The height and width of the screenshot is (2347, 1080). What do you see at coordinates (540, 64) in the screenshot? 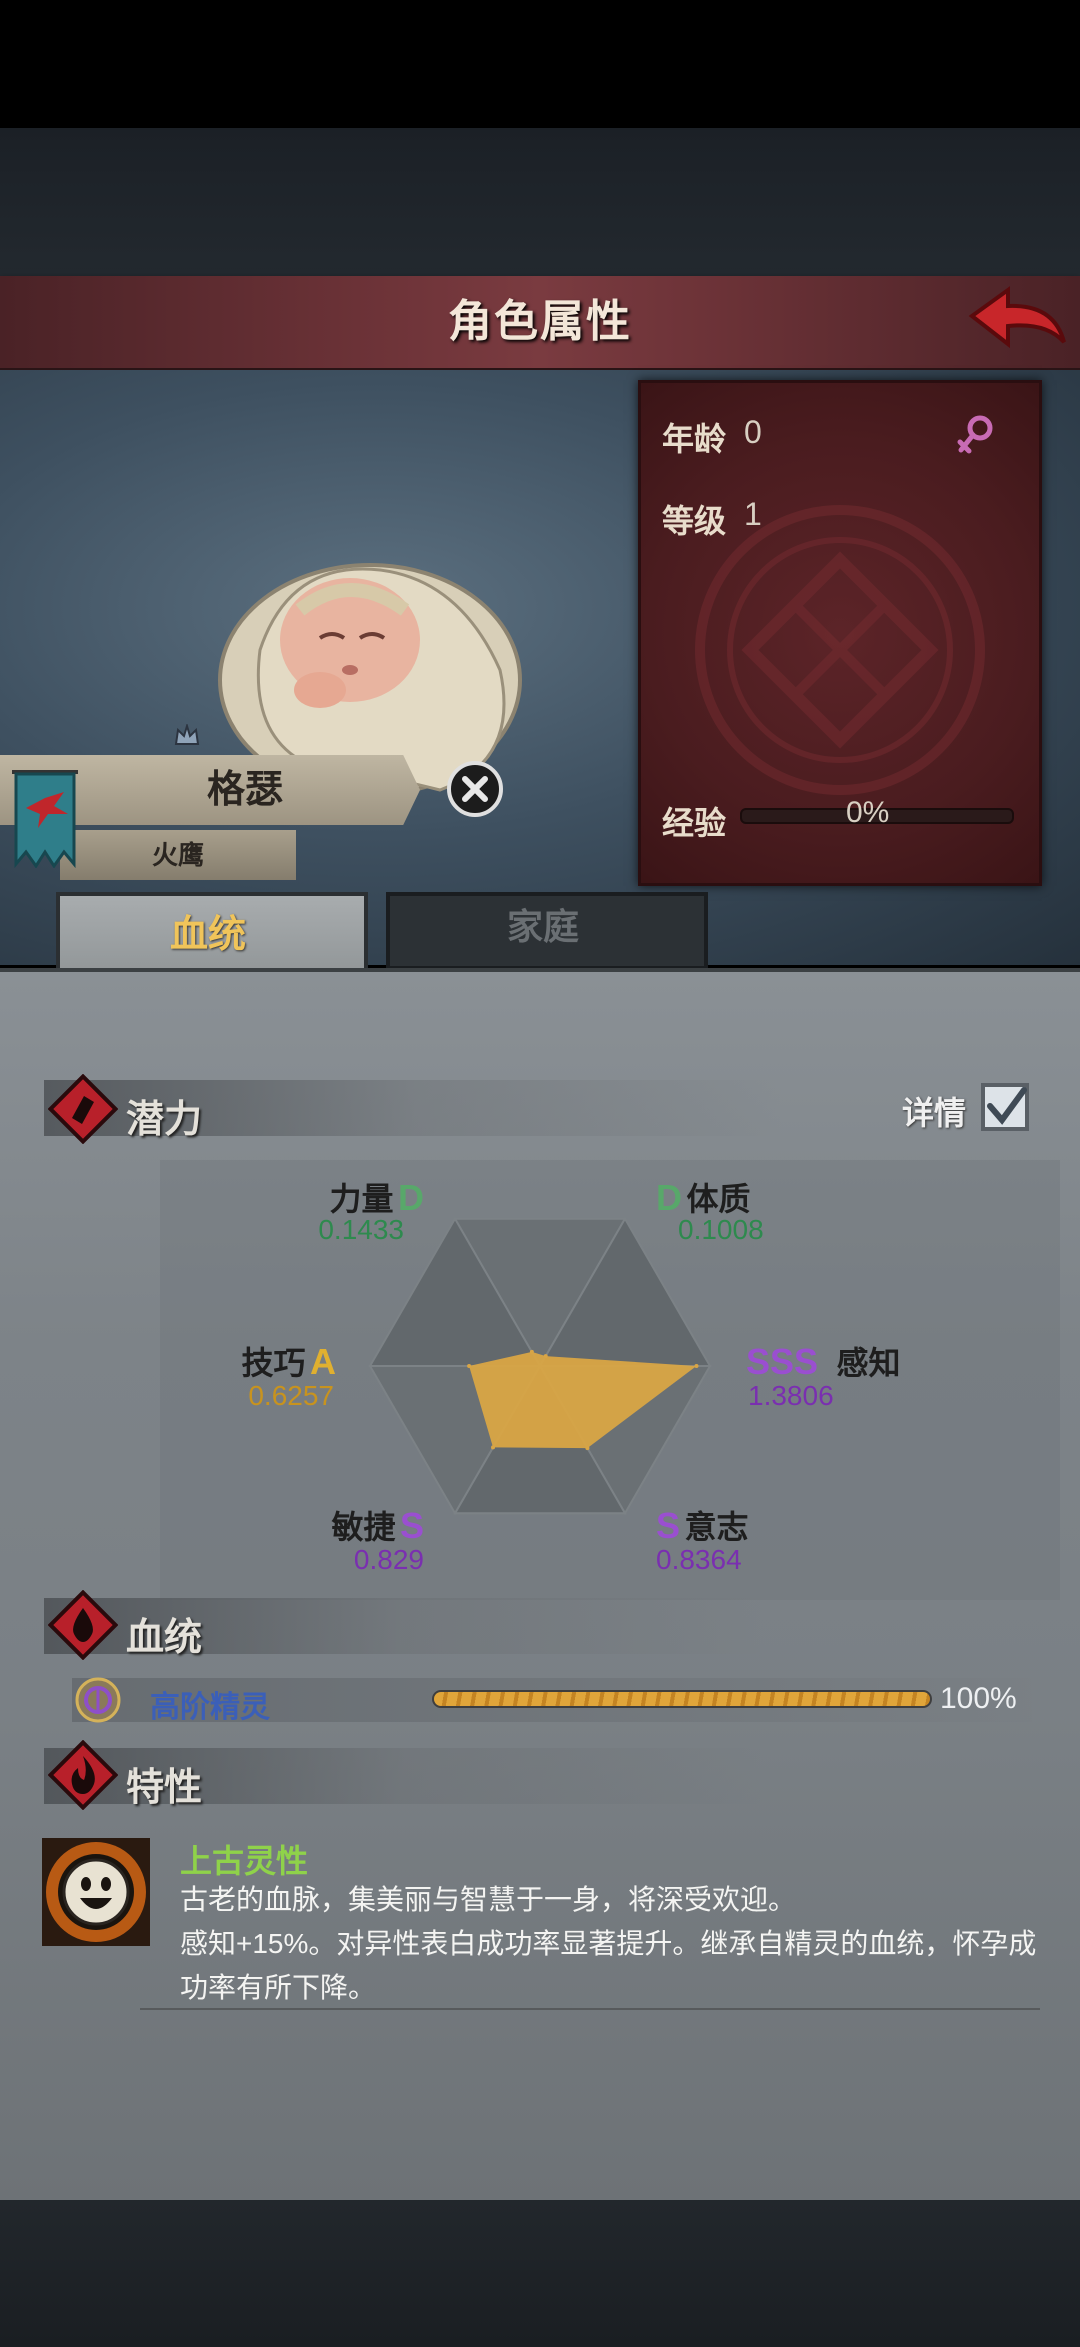
I see `status-bar` at bounding box center [540, 64].